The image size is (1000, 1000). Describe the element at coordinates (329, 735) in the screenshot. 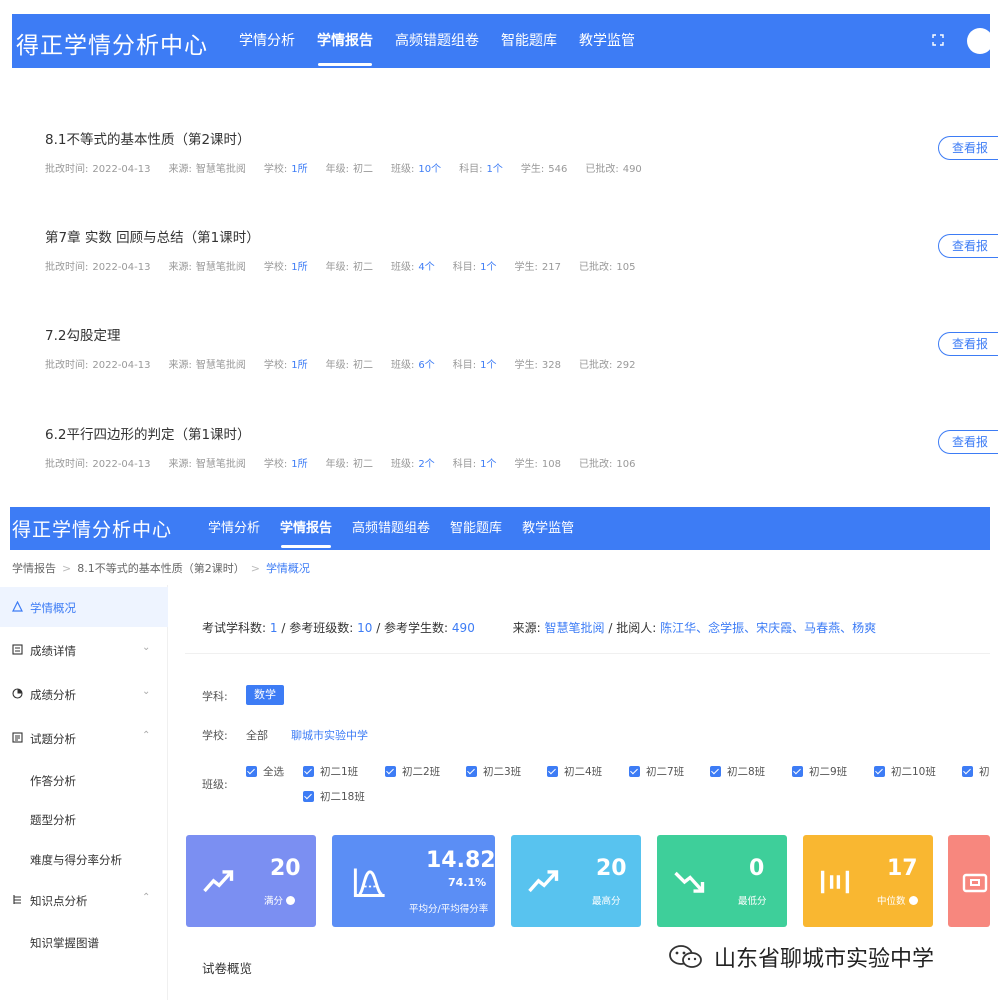

I see `school-option: 聊城市实验中学` at that location.